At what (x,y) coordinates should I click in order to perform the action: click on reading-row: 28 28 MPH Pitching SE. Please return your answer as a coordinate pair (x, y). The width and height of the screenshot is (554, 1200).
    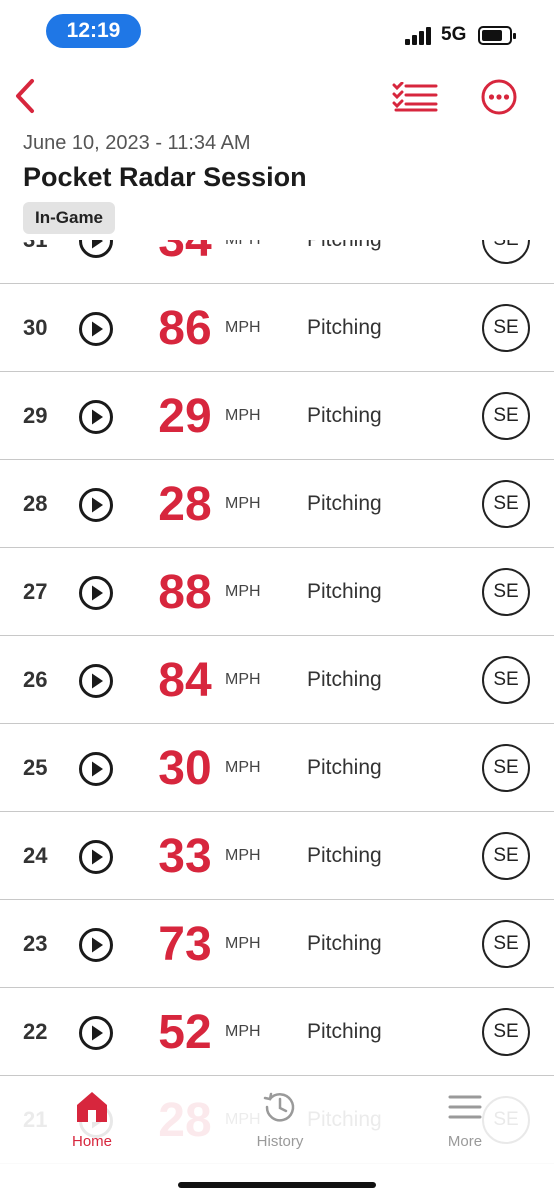
    Looking at the image, I should click on (277, 504).